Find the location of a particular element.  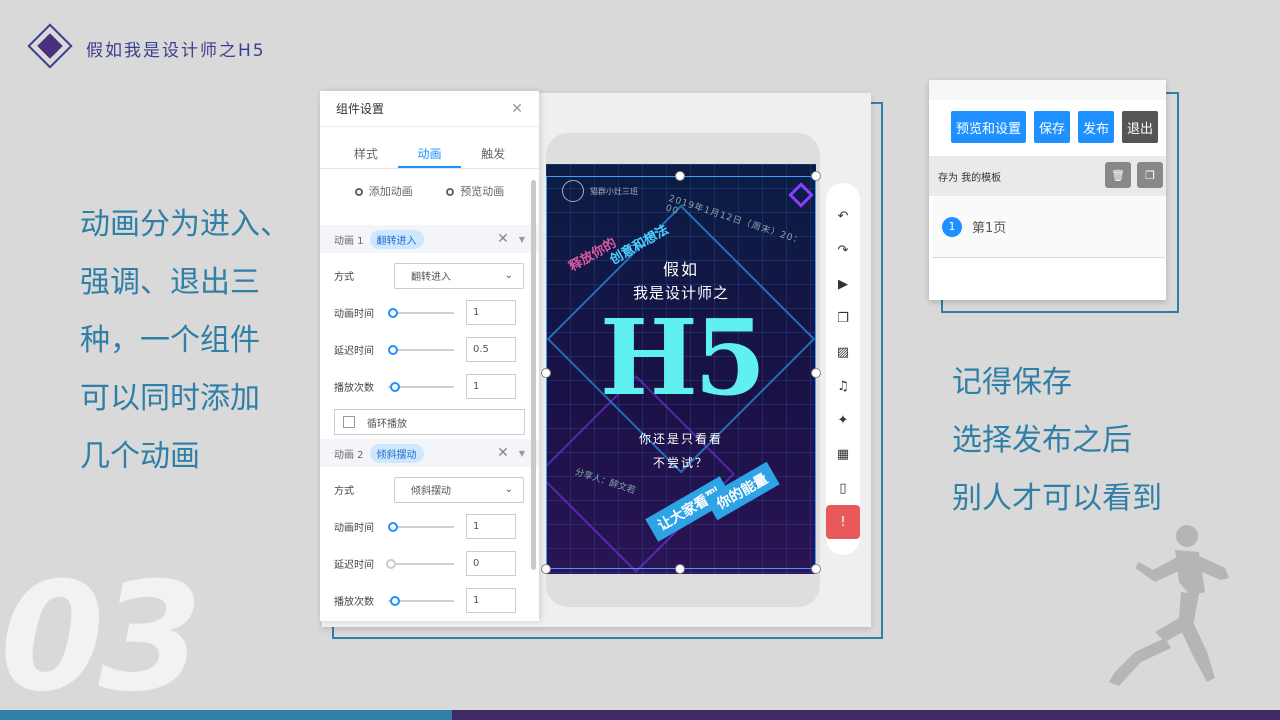

left-line: 强调、退出三 is located at coordinates (170, 282).